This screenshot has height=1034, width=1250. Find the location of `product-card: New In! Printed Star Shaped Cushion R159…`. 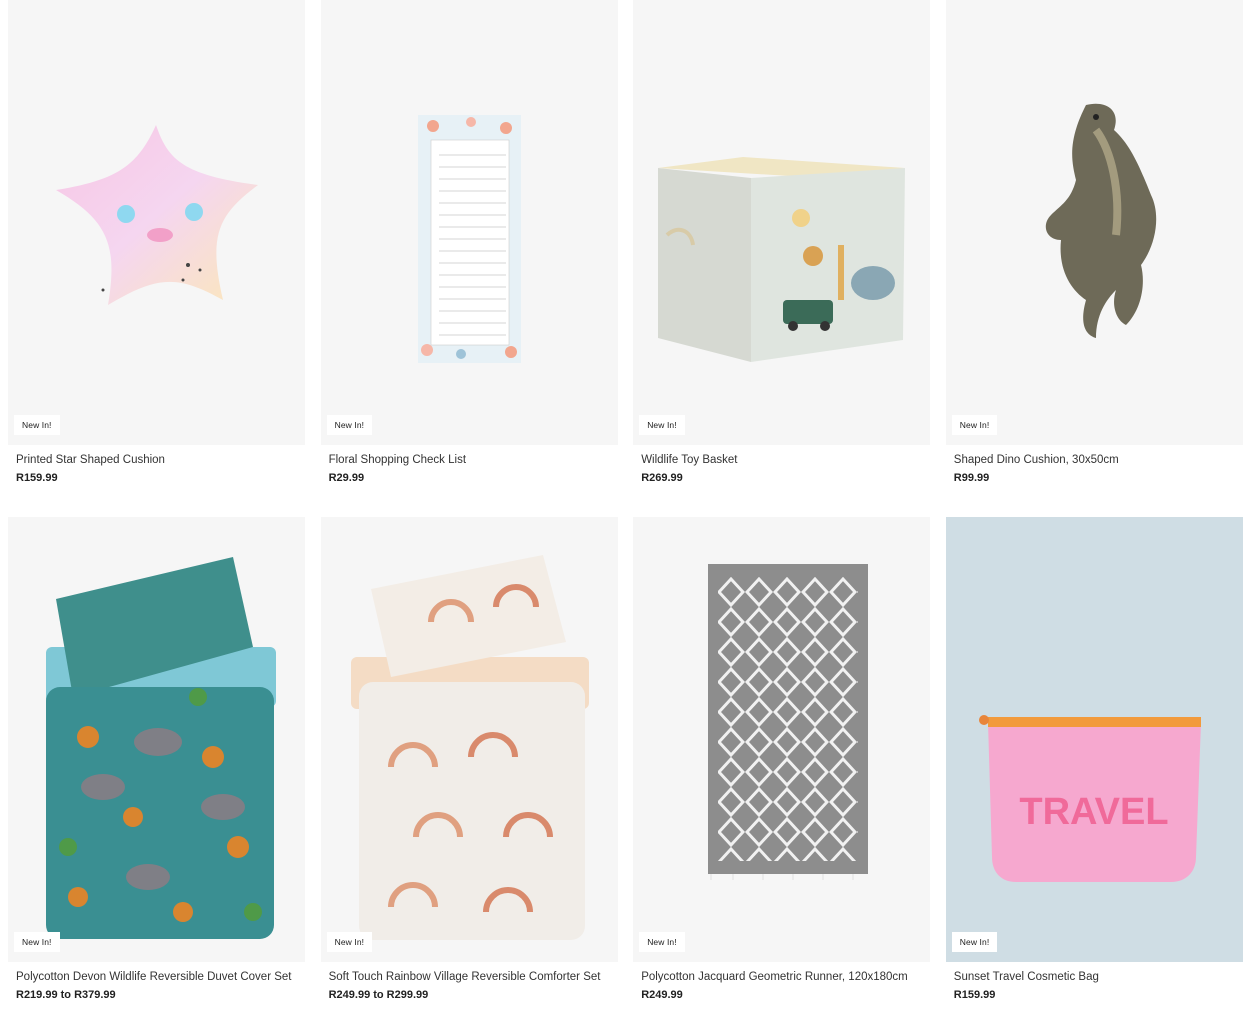

product-card: New In! Printed Star Shaped Cushion R159… is located at coordinates (156, 245).